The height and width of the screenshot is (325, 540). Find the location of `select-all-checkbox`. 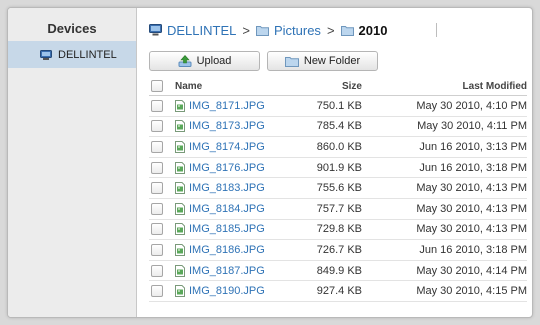

select-all-checkbox is located at coordinates (157, 86).